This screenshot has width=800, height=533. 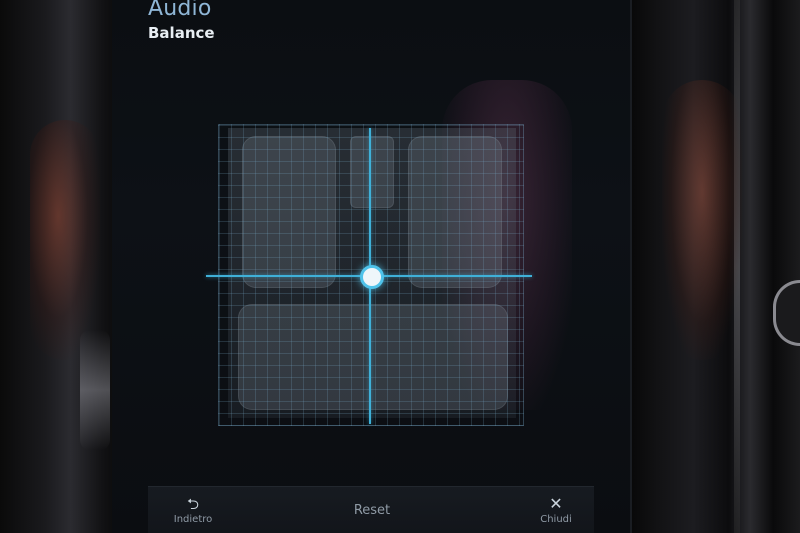 I want to click on vent-knob, so click(x=786, y=313).